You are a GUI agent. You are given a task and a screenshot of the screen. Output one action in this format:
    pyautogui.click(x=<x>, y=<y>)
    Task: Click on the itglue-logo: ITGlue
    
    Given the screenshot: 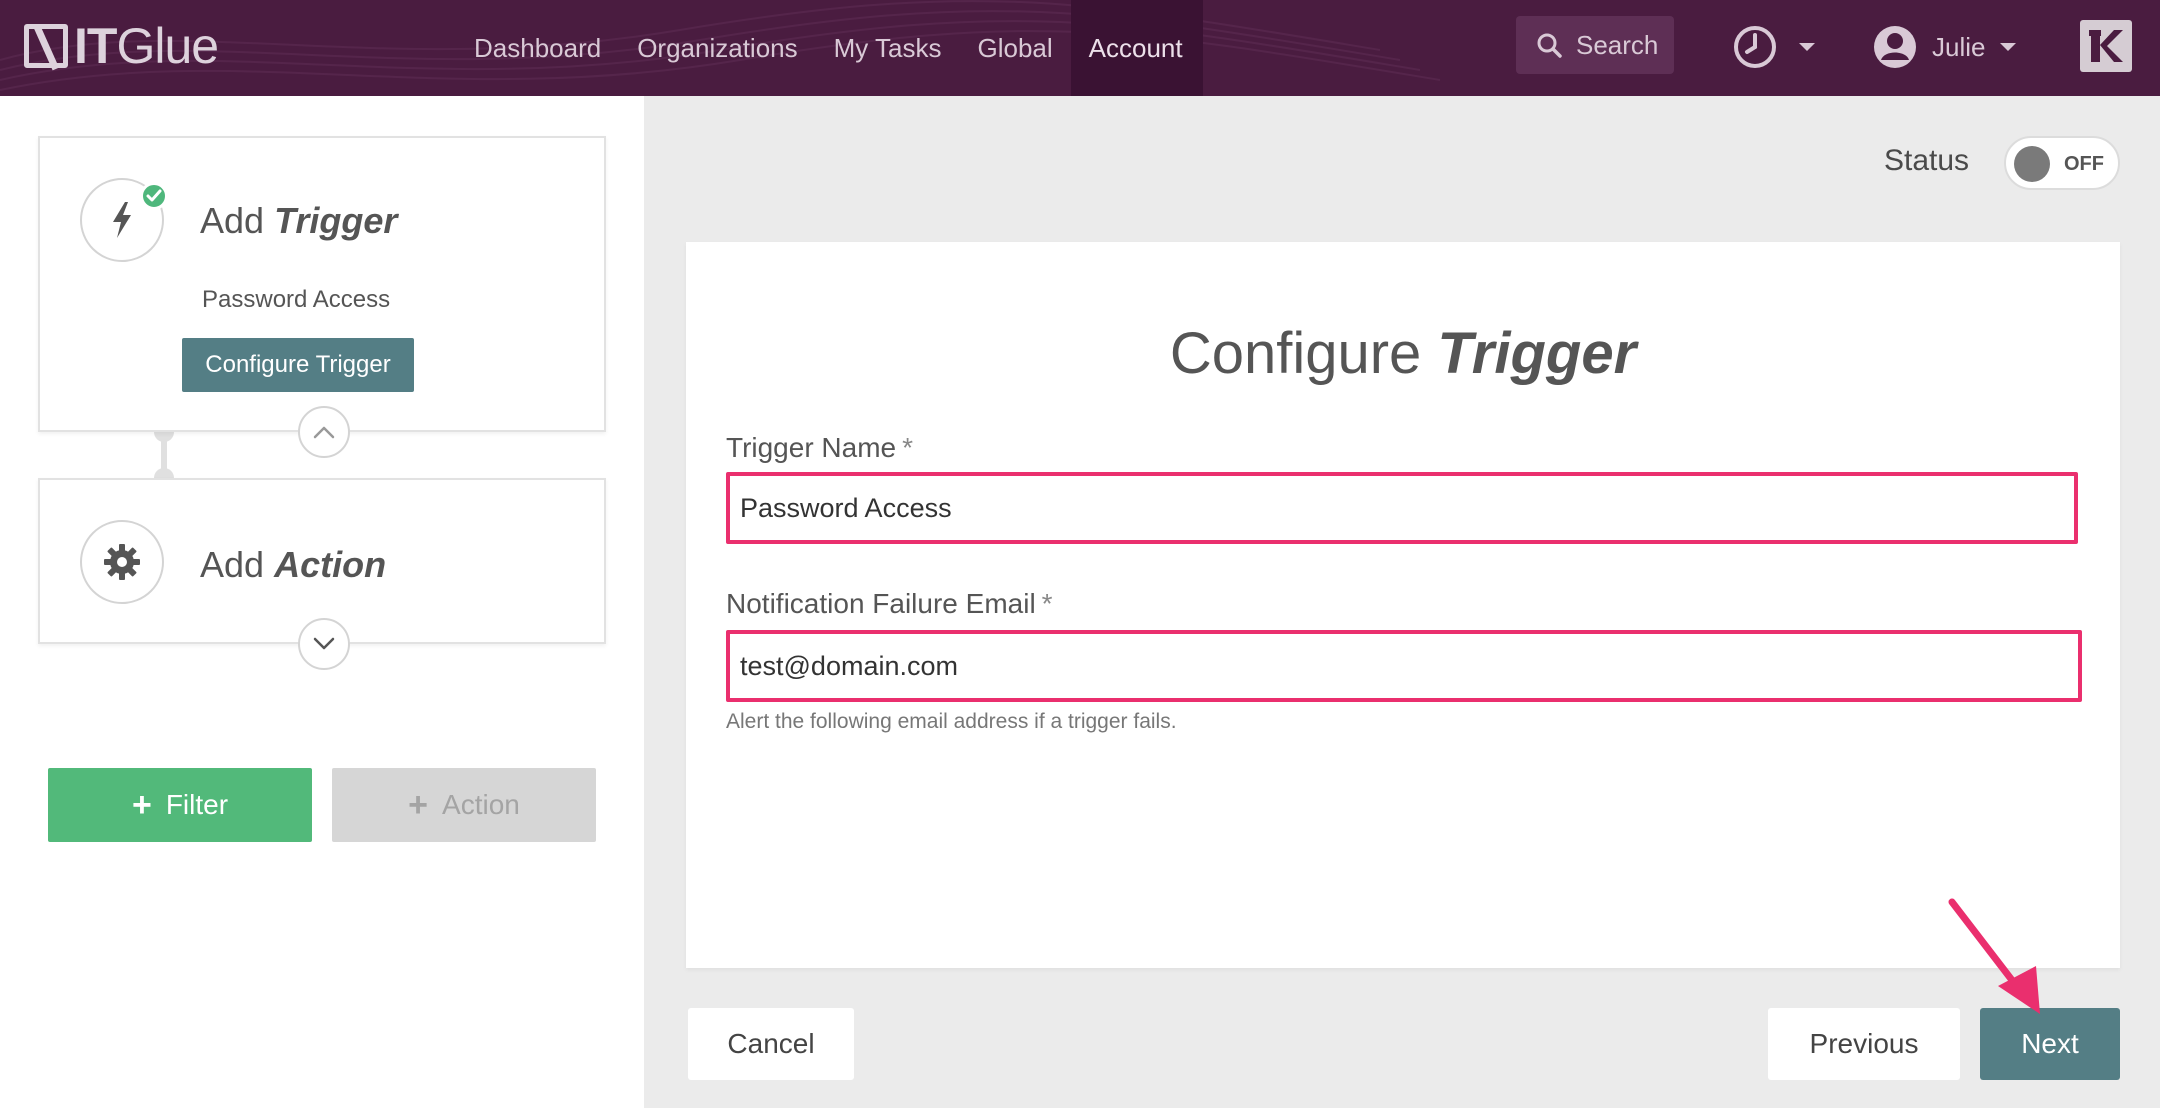 What is the action you would take?
    pyautogui.click(x=121, y=46)
    